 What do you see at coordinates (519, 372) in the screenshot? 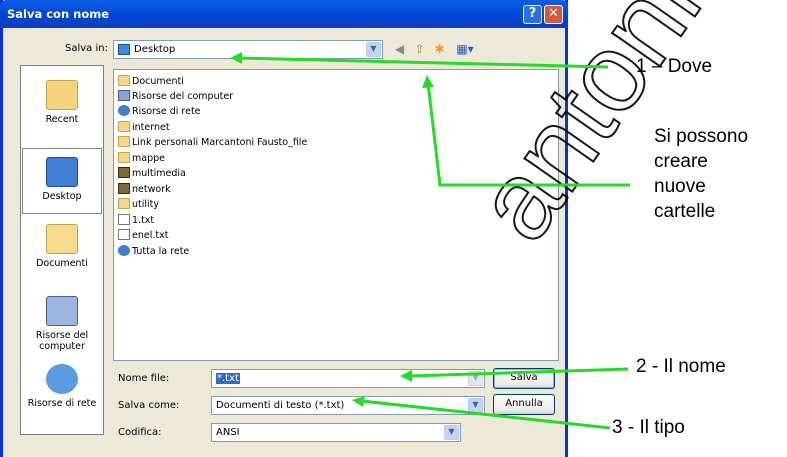
I see `arrow-name` at bounding box center [519, 372].